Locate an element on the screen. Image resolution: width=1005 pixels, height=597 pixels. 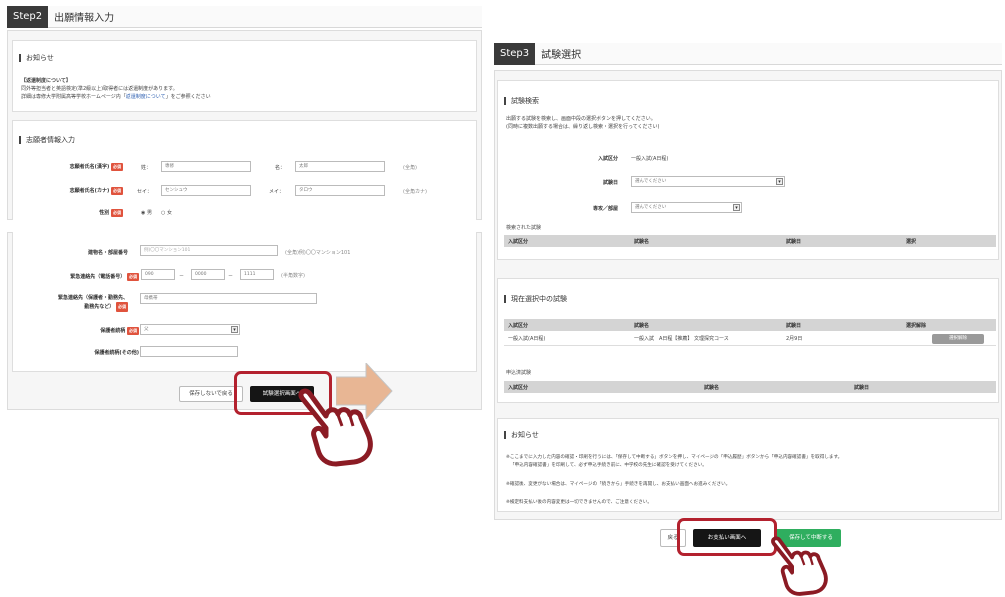
kanji-note: (全角) is located at coordinates (410, 168).